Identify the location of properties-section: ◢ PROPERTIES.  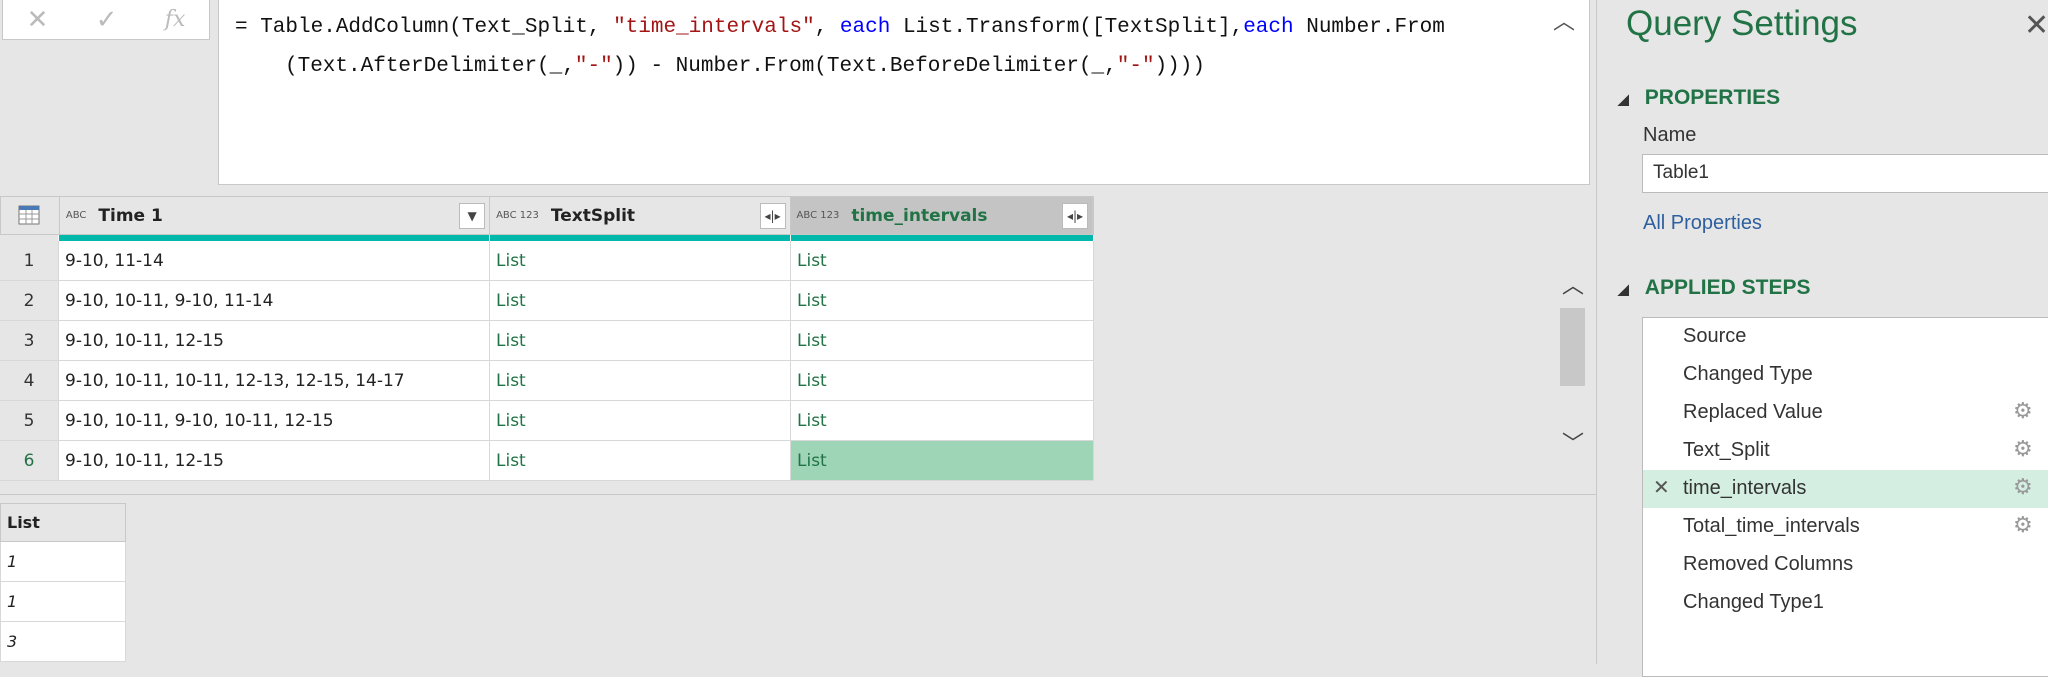
(1699, 98).